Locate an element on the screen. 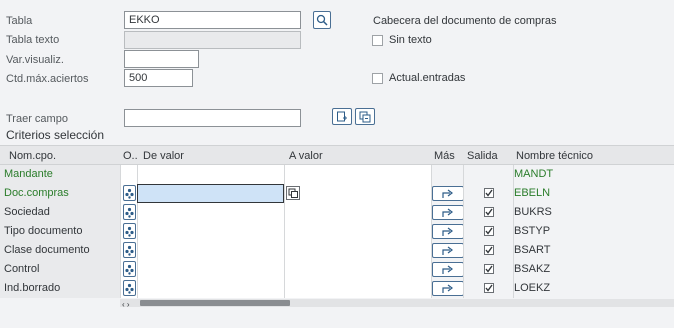 This screenshot has height=328, width=674. search-button is located at coordinates (322, 20).